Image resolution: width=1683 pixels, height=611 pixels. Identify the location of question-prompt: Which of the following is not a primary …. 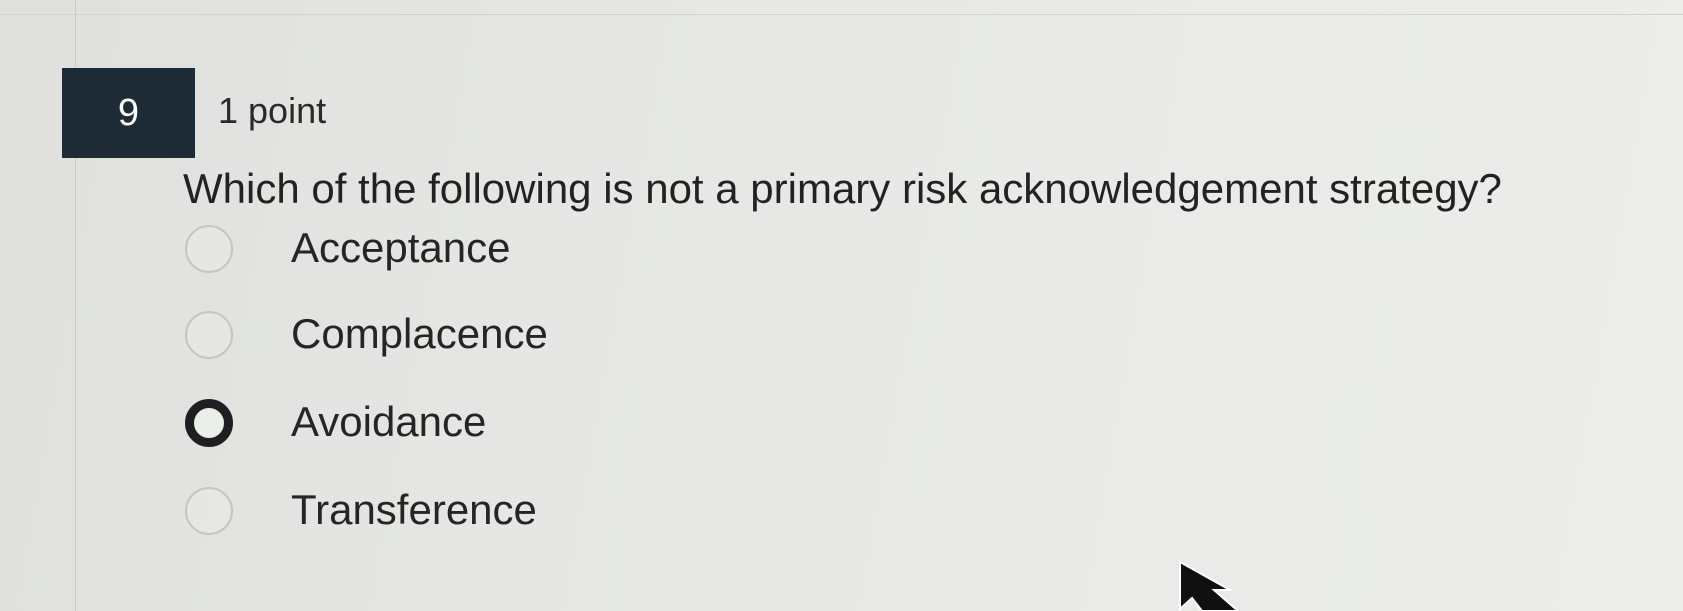
(842, 188).